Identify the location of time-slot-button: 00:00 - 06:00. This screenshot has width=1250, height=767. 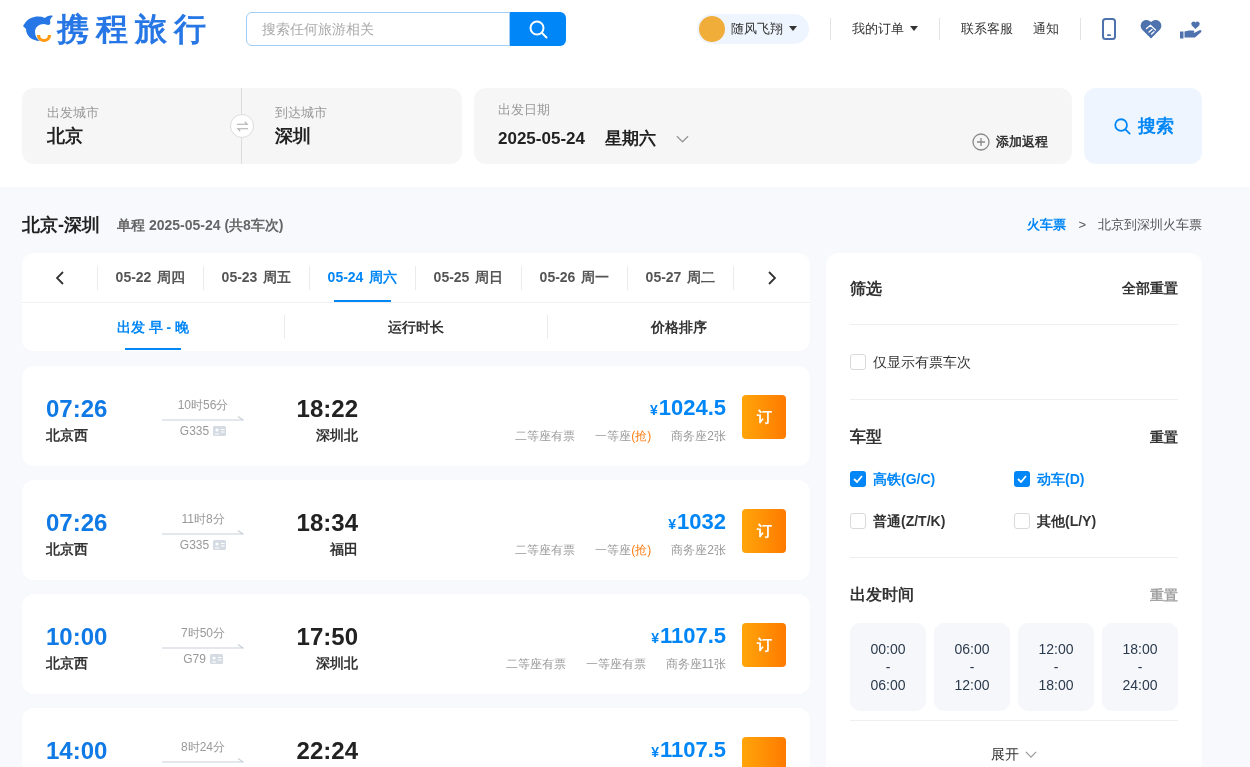
(888, 667).